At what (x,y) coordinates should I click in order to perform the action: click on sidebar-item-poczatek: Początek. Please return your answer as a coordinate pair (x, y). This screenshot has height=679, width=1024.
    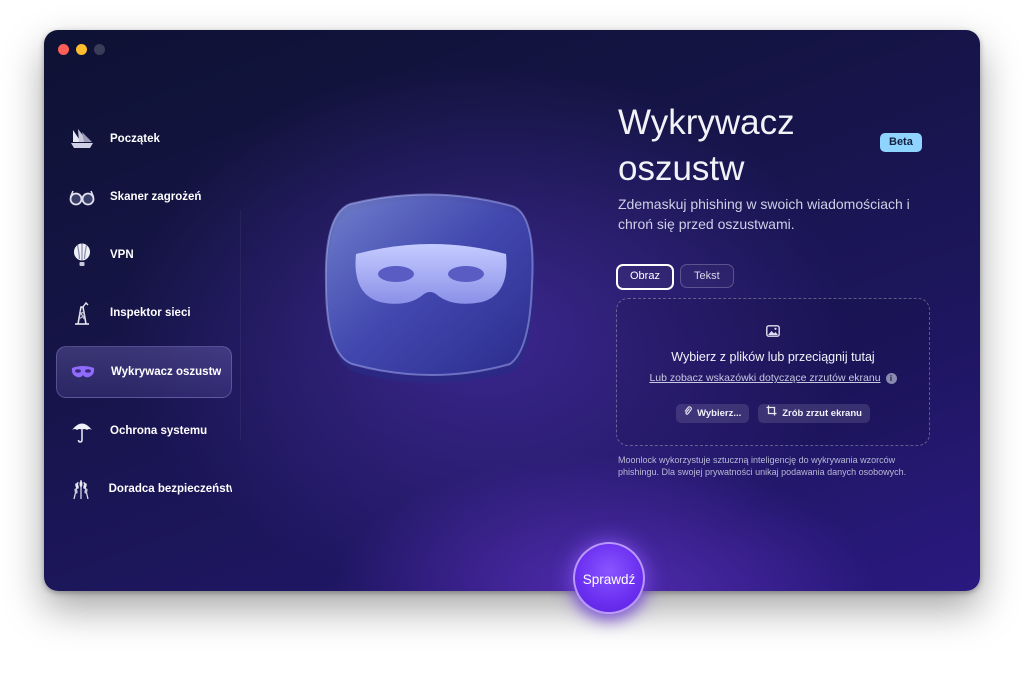
    Looking at the image, I should click on (144, 139).